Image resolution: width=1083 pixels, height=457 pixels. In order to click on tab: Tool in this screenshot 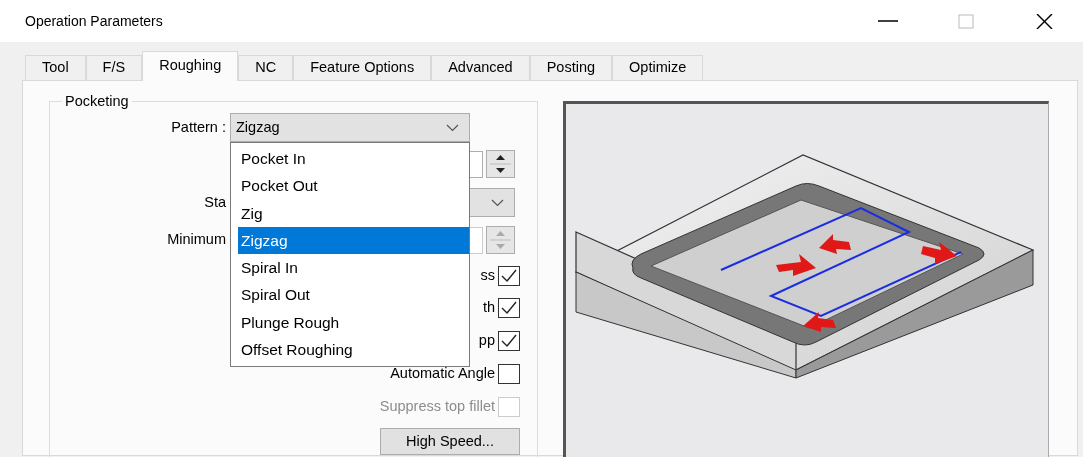, I will do `click(55, 67)`.